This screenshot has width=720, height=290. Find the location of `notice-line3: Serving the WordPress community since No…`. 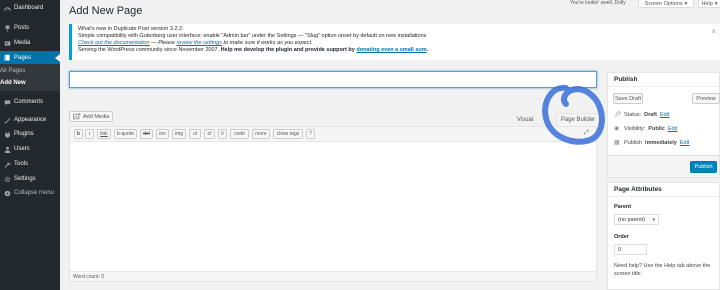

notice-line3: Serving the WordPress community since No… is located at coordinates (396, 50).